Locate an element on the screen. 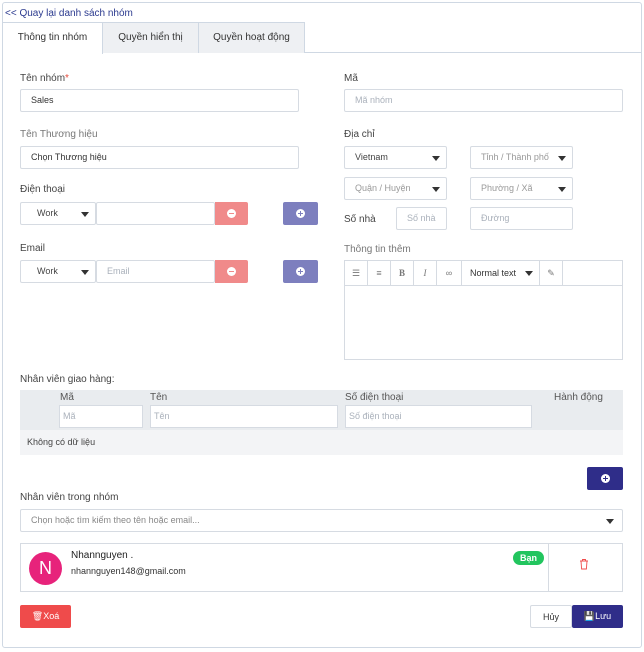  delivery-staff-label: Nhân viên giao hàng: is located at coordinates (67, 379).